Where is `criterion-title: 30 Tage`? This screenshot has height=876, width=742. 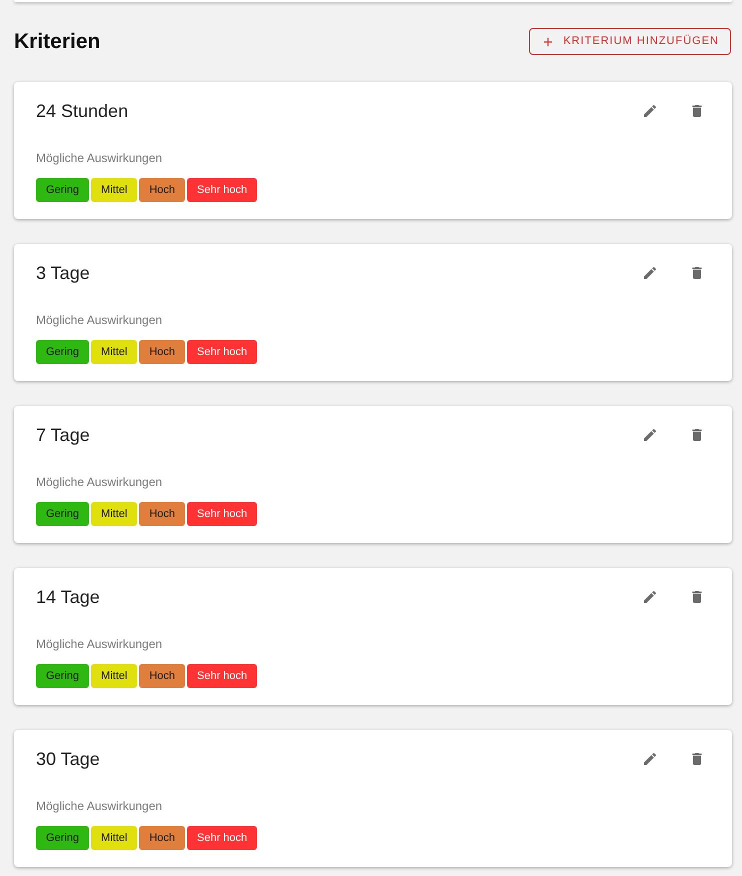
criterion-title: 30 Tage is located at coordinates (68, 759).